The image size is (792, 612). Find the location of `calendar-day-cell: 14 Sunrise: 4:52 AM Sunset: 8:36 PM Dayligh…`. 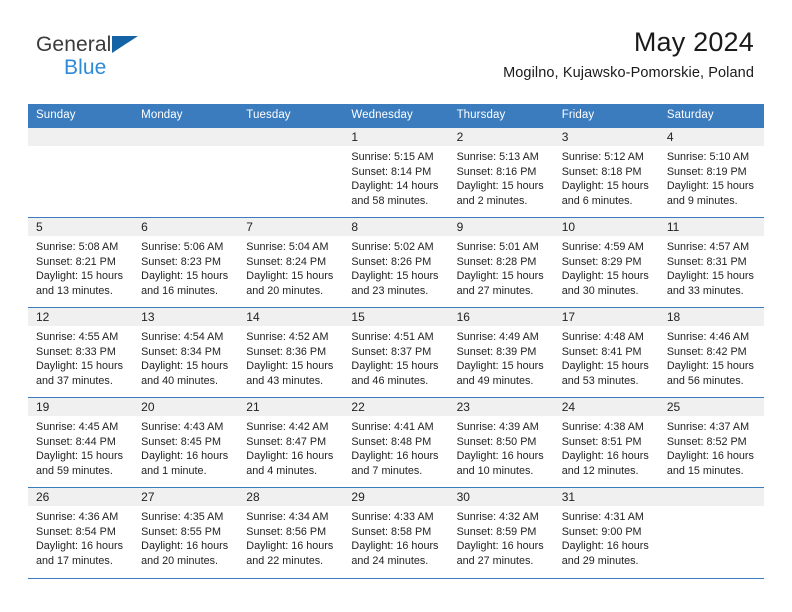

calendar-day-cell: 14 Sunrise: 4:52 AM Sunset: 8:36 PM Dayligh… is located at coordinates (291, 352).